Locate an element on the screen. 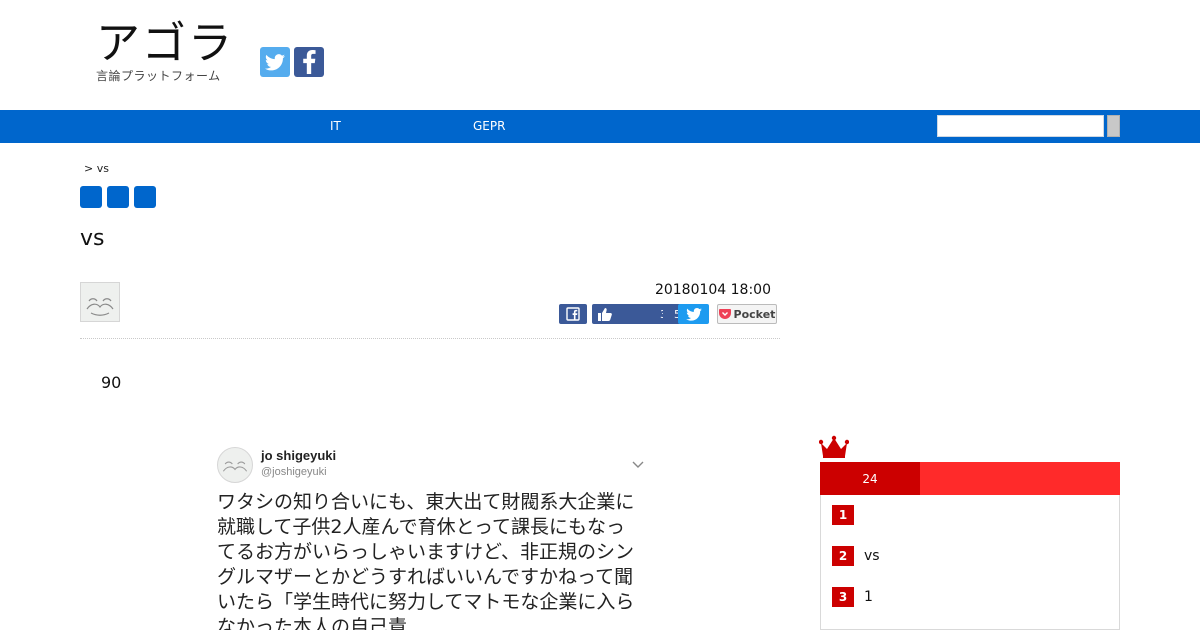 The height and width of the screenshot is (630, 1200). breadcrumb: > vs is located at coordinates (96, 168).